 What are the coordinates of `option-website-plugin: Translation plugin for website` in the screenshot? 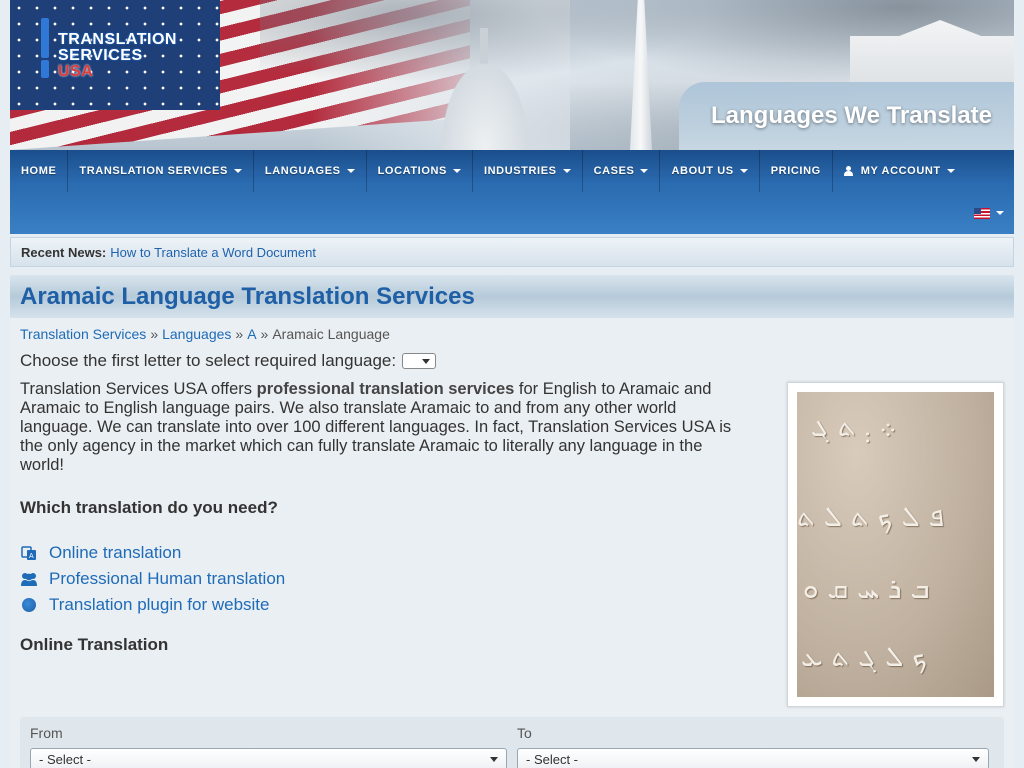 It's located at (152, 605).